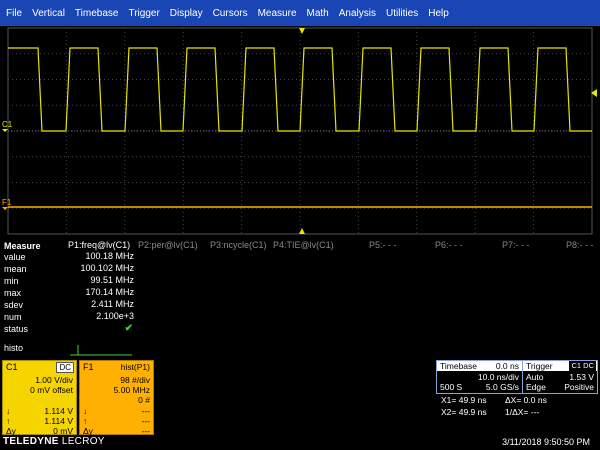 This screenshot has width=600, height=450. Describe the element at coordinates (143, 13) in the screenshot. I see `menu-trigger: Trigger` at that location.